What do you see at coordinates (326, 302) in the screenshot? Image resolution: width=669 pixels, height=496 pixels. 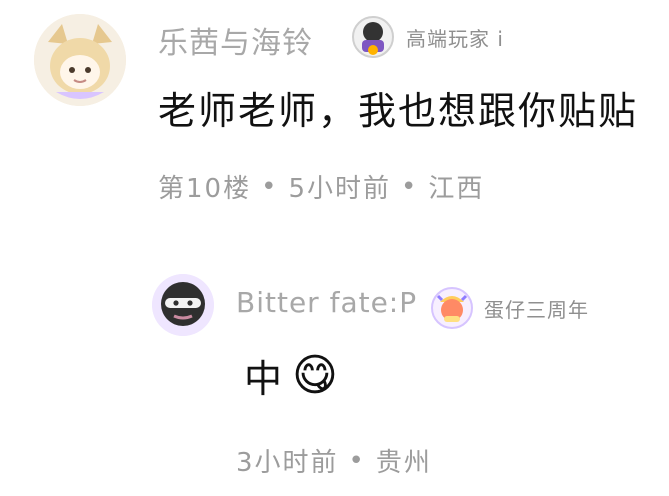 I see `reply-username: Bitter fate:P` at bounding box center [326, 302].